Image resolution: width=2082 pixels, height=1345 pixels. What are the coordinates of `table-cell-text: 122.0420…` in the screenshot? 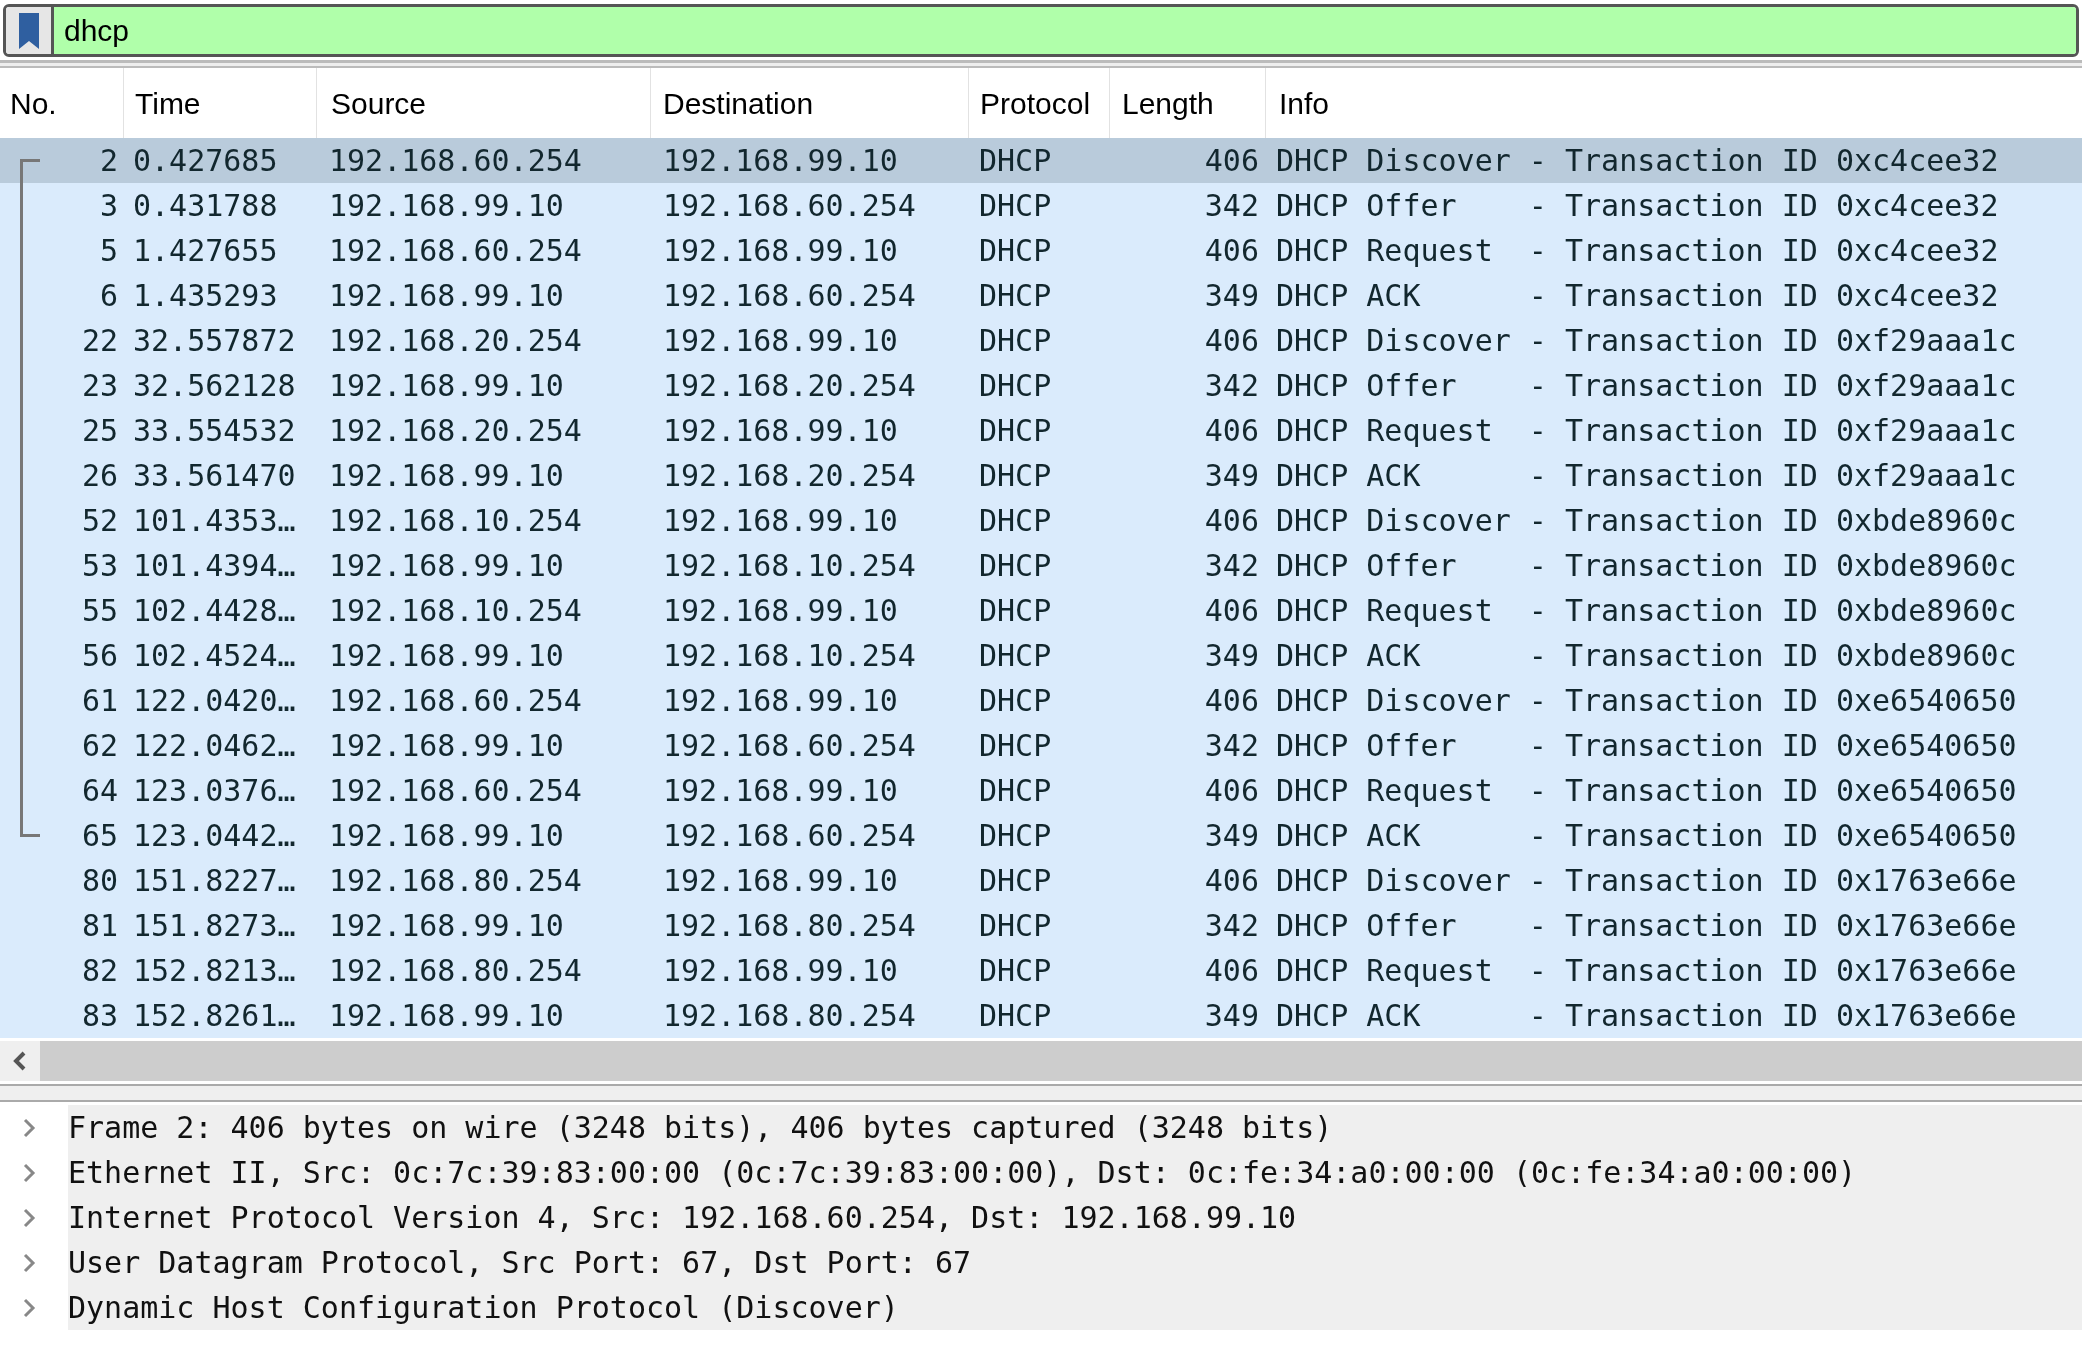 It's located at (214, 701).